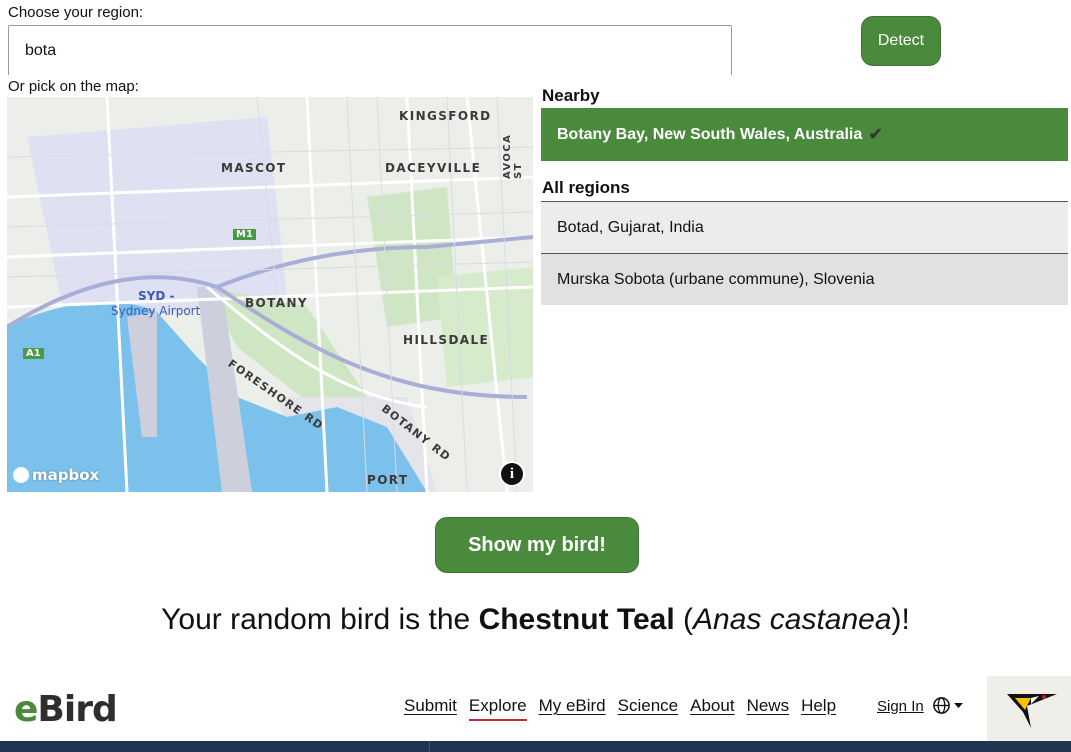 Image resolution: width=1071 pixels, height=752 pixels. What do you see at coordinates (688, 619) in the screenshot?
I see `result-open-paren: (` at bounding box center [688, 619].